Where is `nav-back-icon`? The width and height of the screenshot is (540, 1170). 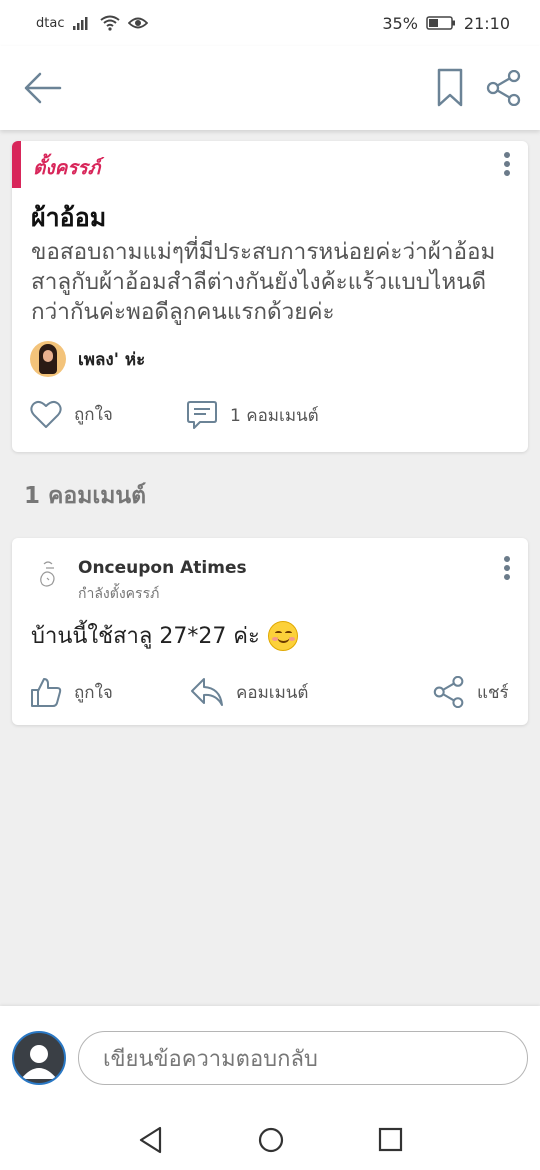
nav-back-icon is located at coordinates (151, 1140).